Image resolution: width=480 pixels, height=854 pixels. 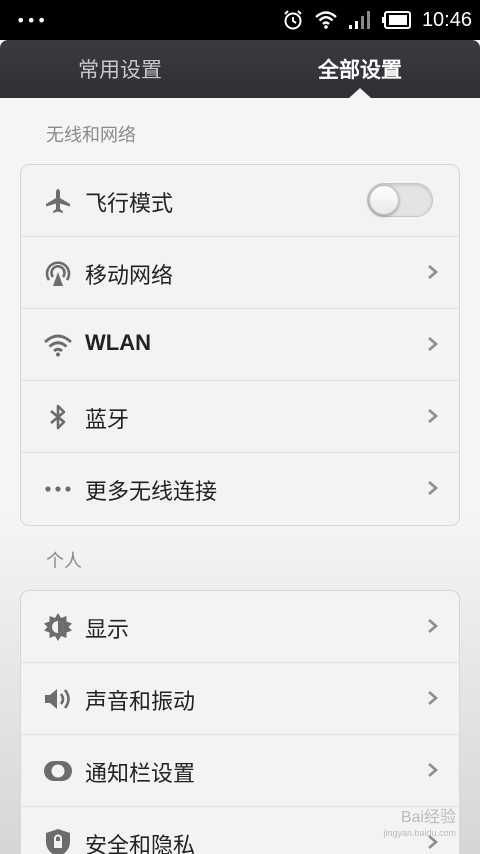 What do you see at coordinates (293, 20) in the screenshot?
I see `alarm-icon` at bounding box center [293, 20].